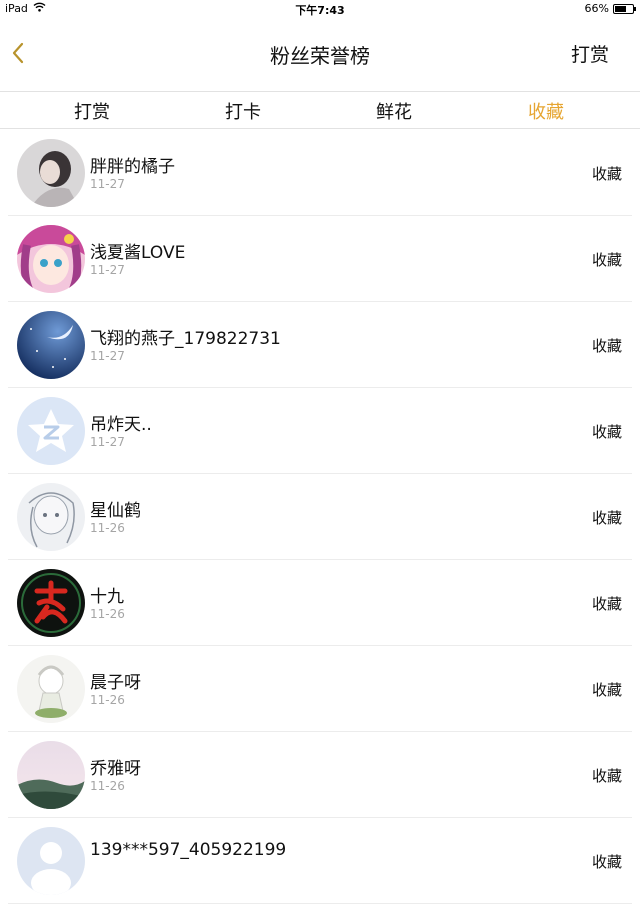 Image resolution: width=640 pixels, height=904 pixels. What do you see at coordinates (610, 8) in the screenshot?
I see `status-right: 66%` at bounding box center [610, 8].